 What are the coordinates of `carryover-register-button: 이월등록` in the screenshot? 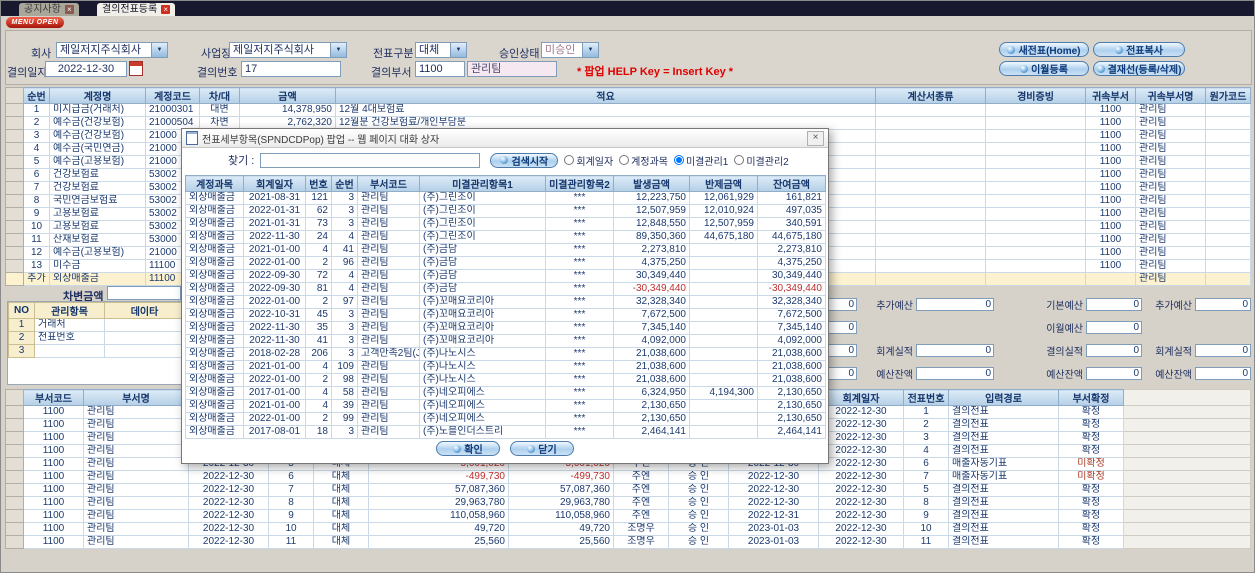 It's located at (1044, 68).